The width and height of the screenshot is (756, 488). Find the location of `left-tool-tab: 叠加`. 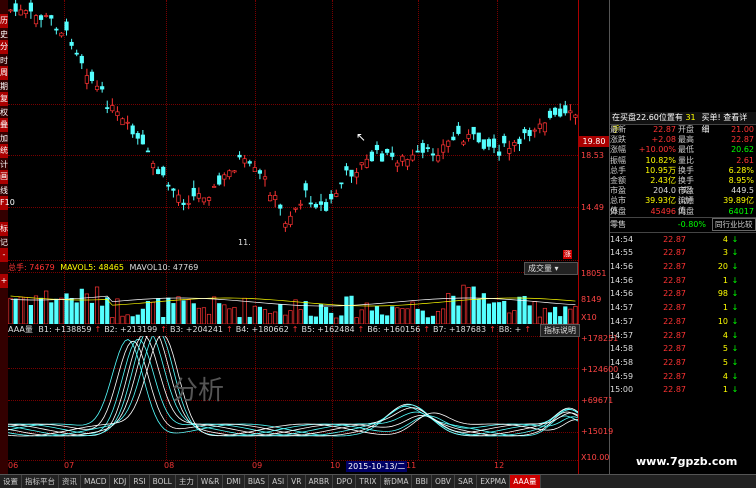

left-tool-tab: 叠加 is located at coordinates (4, 130).